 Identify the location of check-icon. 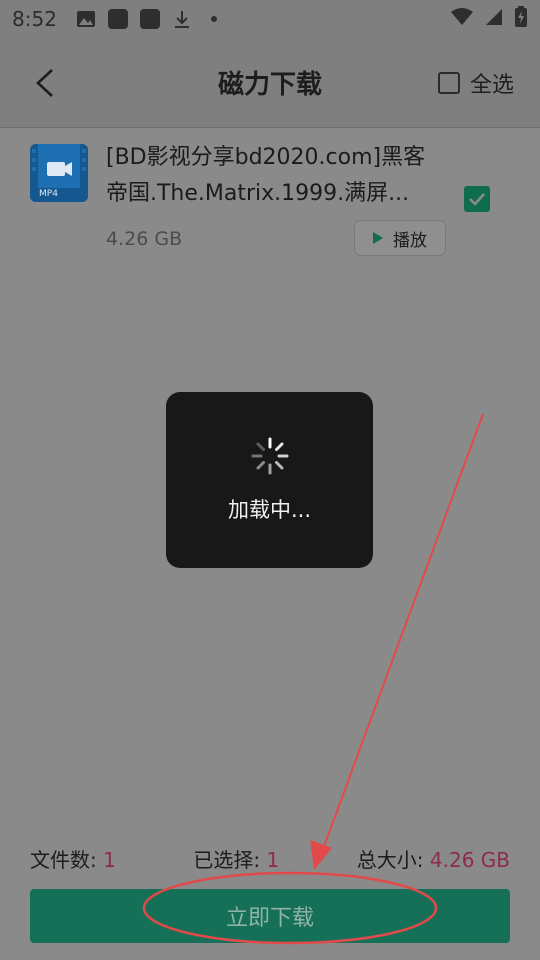
(477, 199).